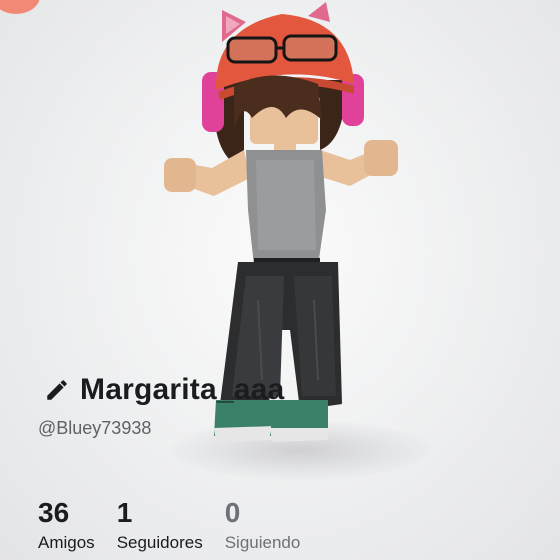 This screenshot has width=560, height=560. What do you see at coordinates (54, 512) in the screenshot?
I see `friends-count: 36` at bounding box center [54, 512].